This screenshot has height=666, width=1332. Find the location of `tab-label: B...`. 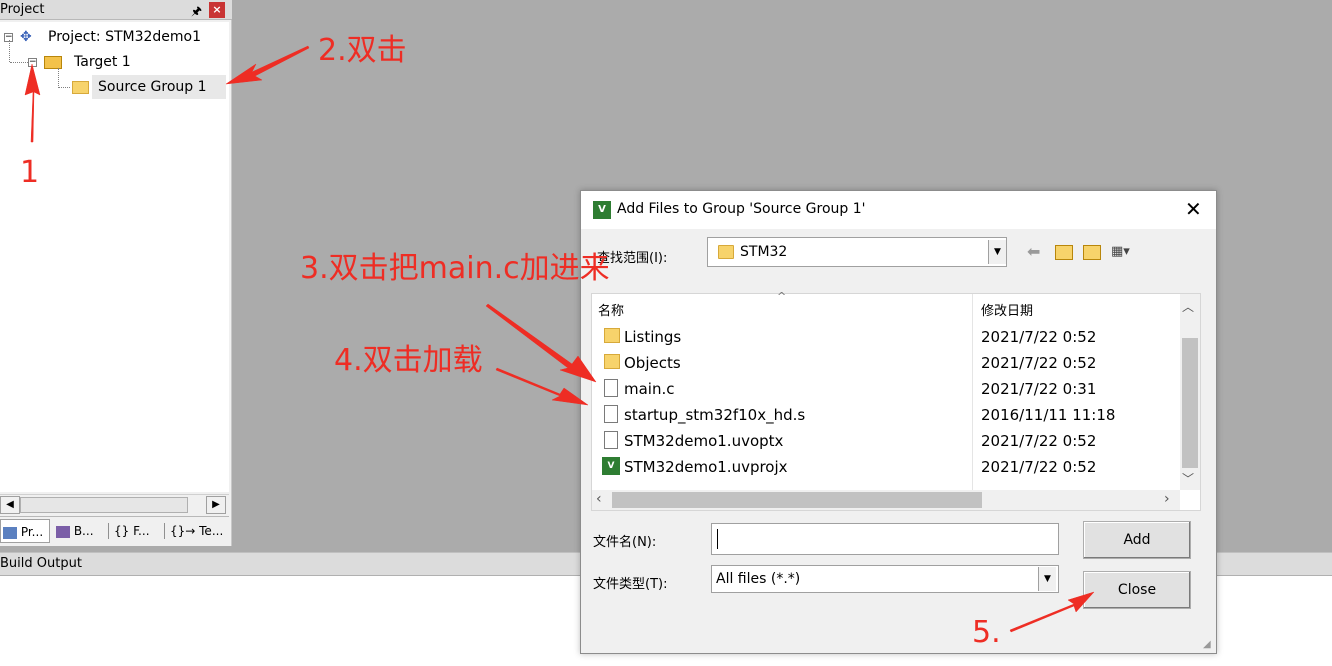

tab-label: B... is located at coordinates (83, 531).